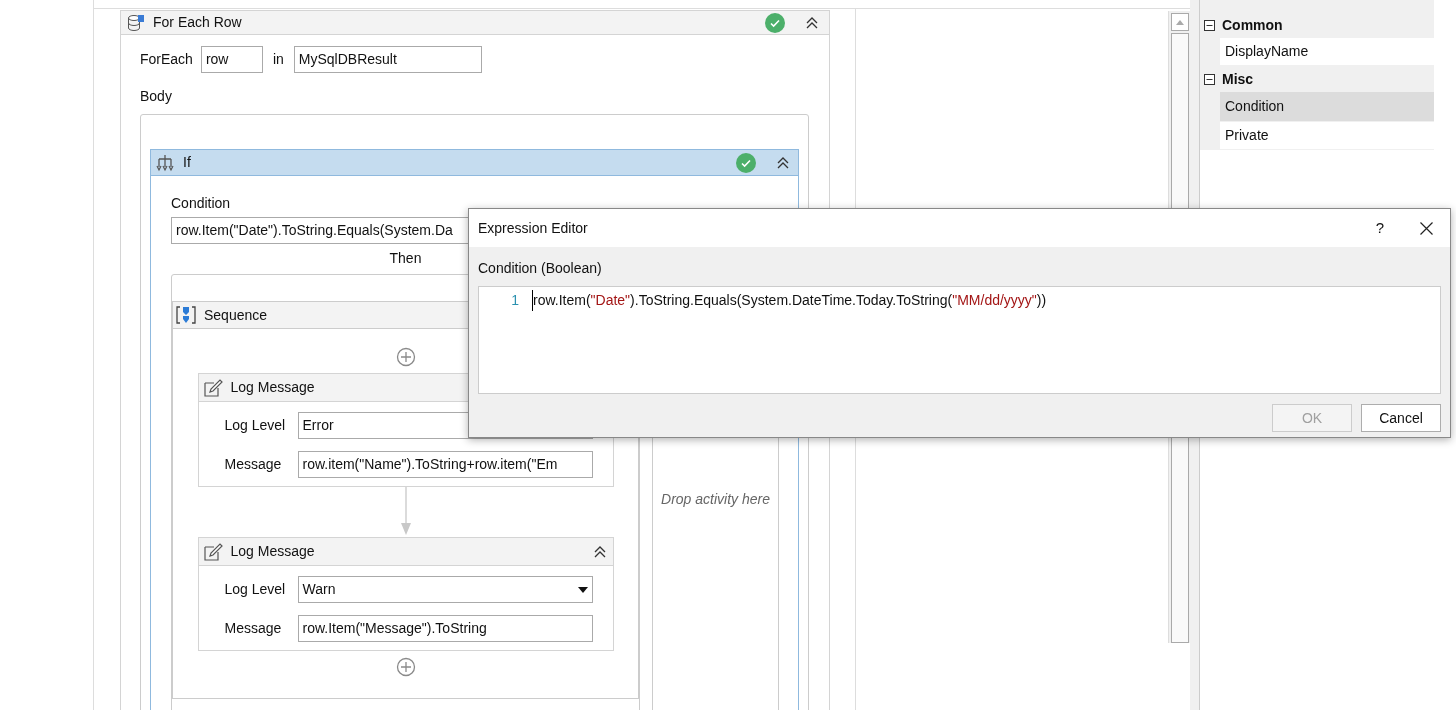 Image resolution: width=1456 pixels, height=710 pixels. Describe the element at coordinates (789, 300) in the screenshot. I see `code-line: row.Item("Date").ToString.Equals(System.DateTime.Today.ToString("MM/dd/yyyy"))` at that location.